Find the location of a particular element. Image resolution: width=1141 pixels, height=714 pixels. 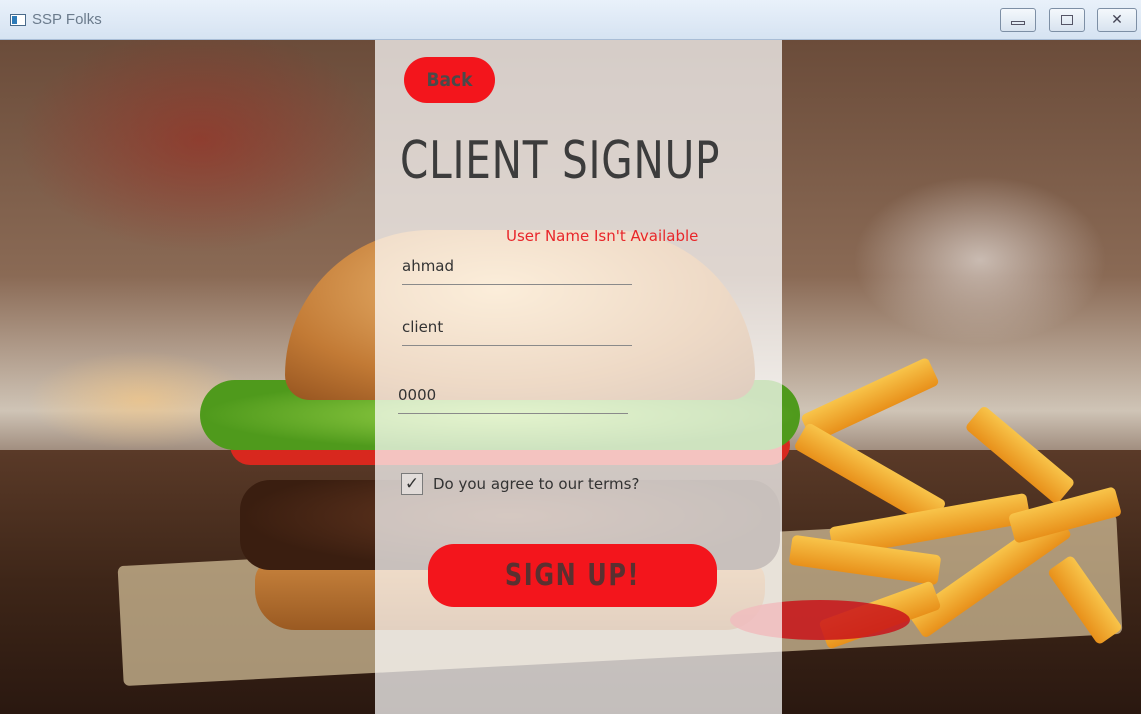

sign-up-button: SIGN UP! is located at coordinates (572, 575).